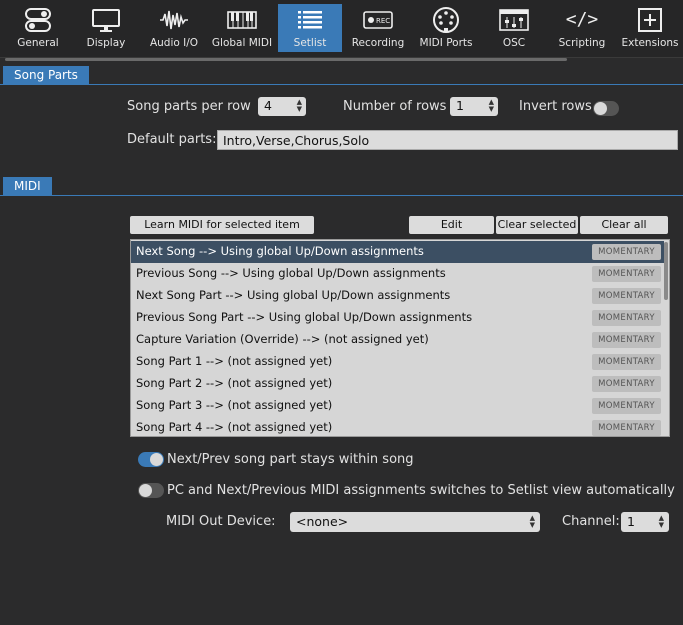 The image size is (683, 625). Describe the element at coordinates (645, 522) in the screenshot. I see `channel-select: 1 ▲ ▼` at that location.